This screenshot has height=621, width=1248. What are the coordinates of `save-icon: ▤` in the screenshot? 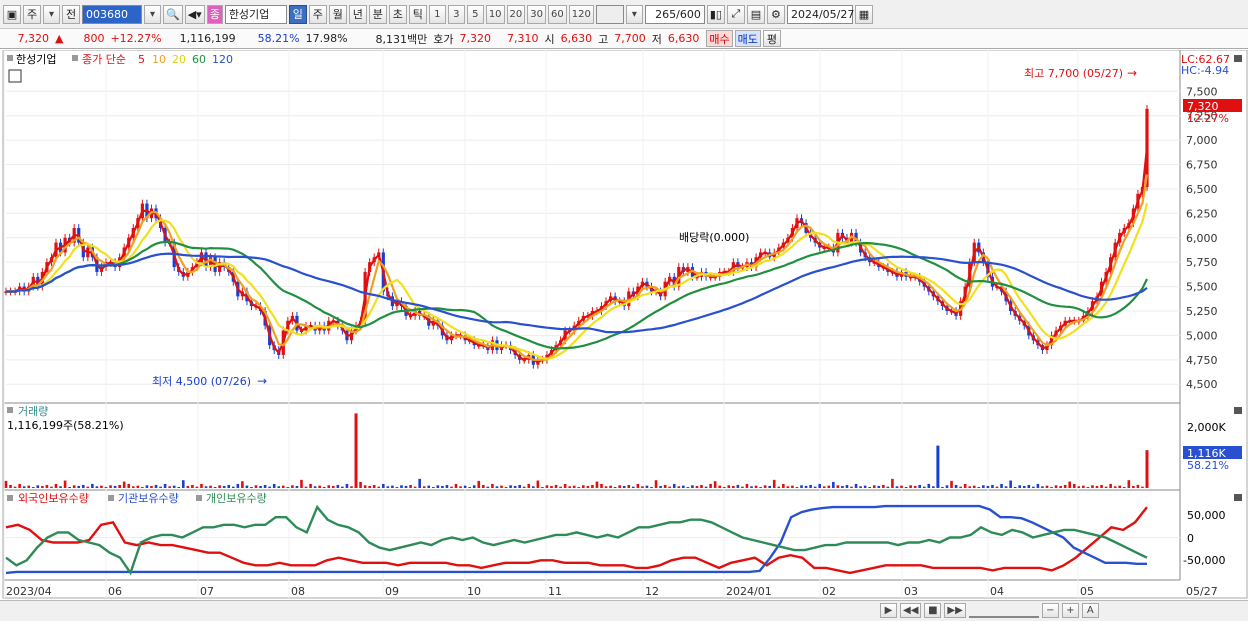 It's located at (755, 14).